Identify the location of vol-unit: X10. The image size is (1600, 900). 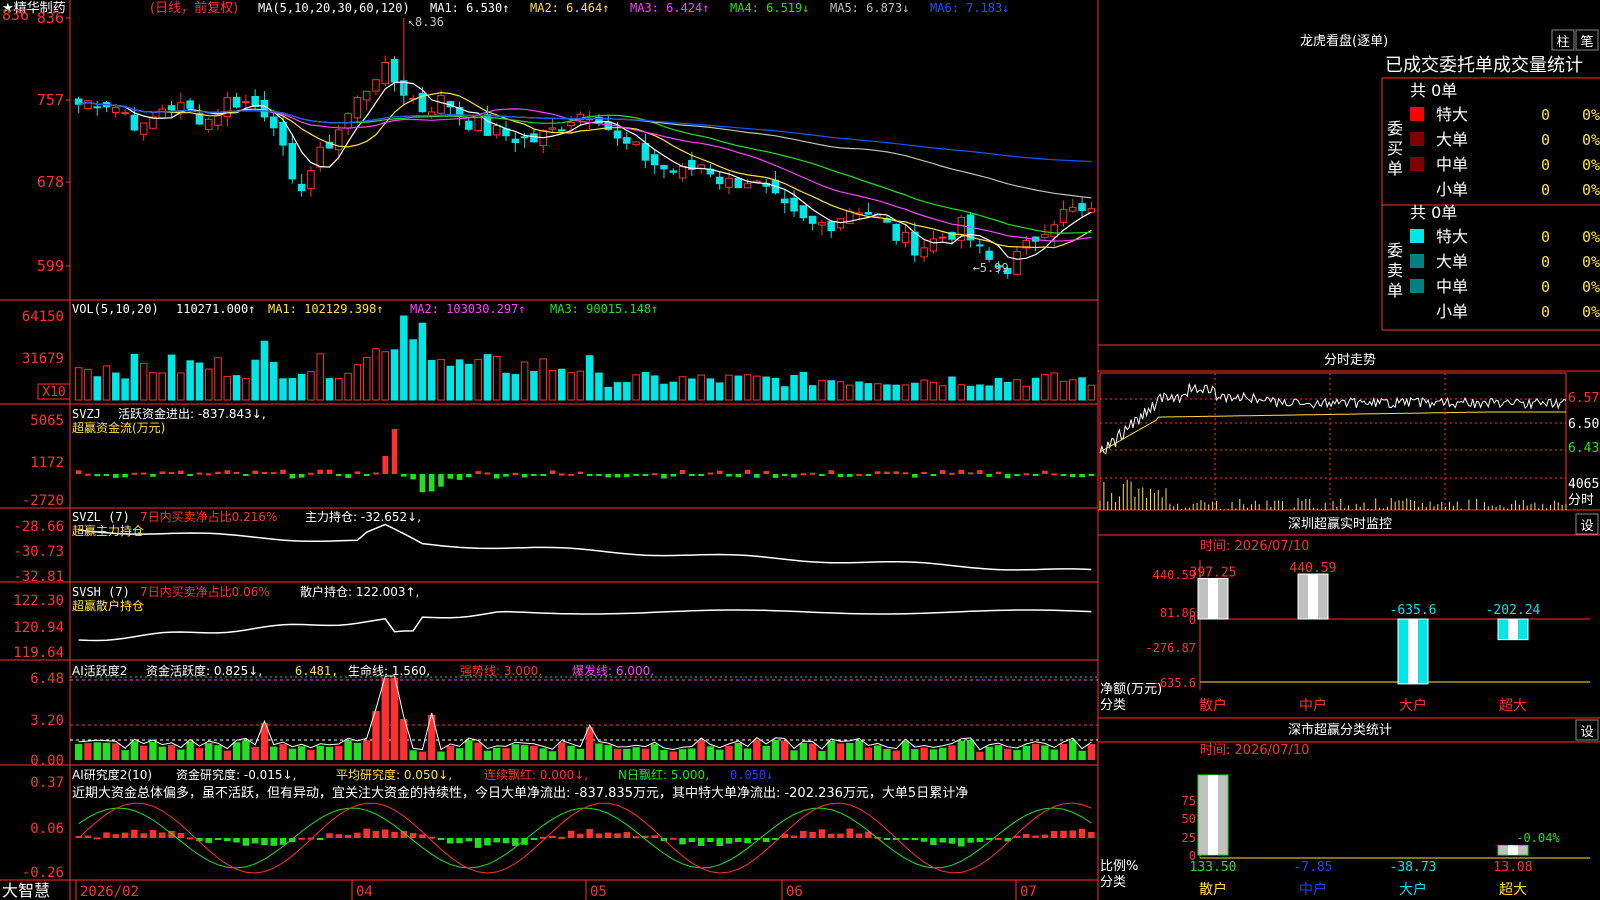
(53, 392).